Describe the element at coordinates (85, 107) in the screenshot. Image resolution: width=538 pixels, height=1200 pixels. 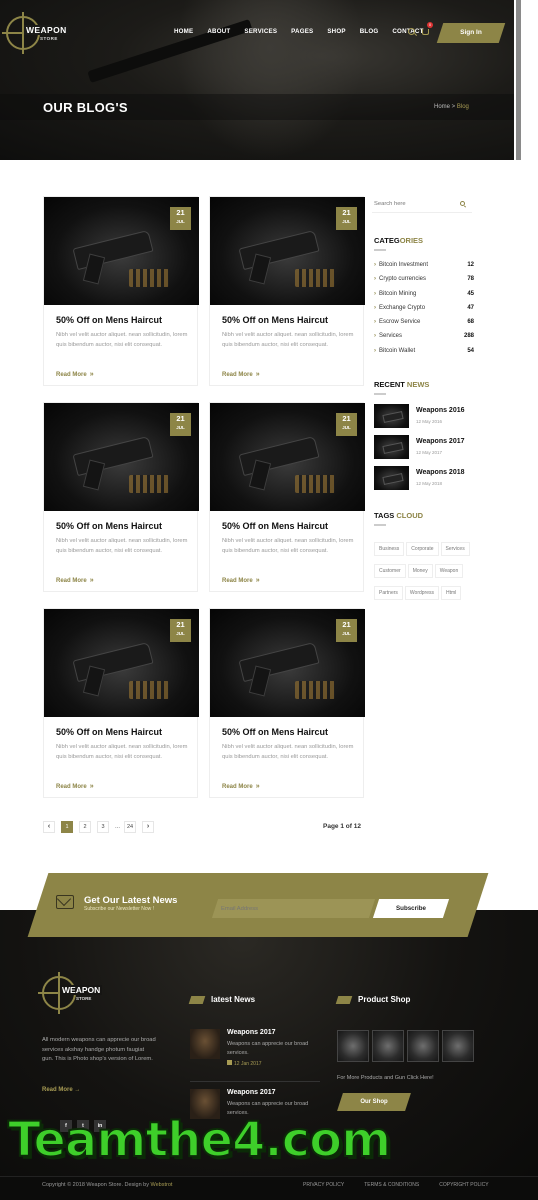
I see `page-title: OUR BLOG'S` at that location.